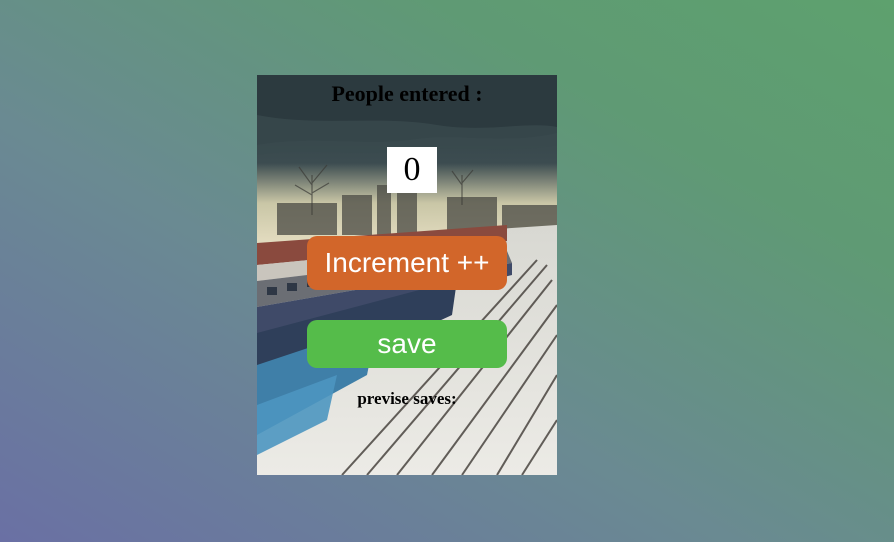 Image resolution: width=894 pixels, height=542 pixels. I want to click on previous-saves-label: previse saves:, so click(407, 398).